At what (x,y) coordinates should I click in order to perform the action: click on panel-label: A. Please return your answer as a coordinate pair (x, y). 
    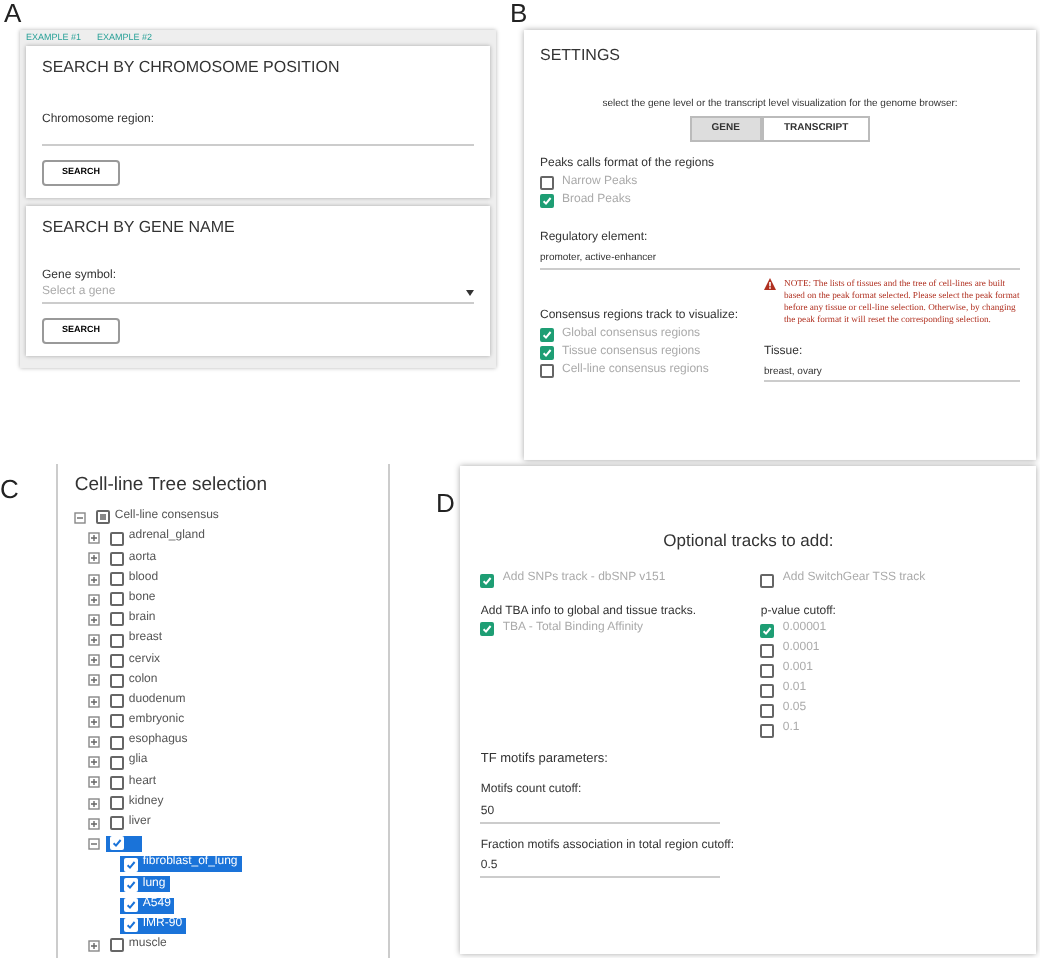
    Looking at the image, I should click on (13, 13).